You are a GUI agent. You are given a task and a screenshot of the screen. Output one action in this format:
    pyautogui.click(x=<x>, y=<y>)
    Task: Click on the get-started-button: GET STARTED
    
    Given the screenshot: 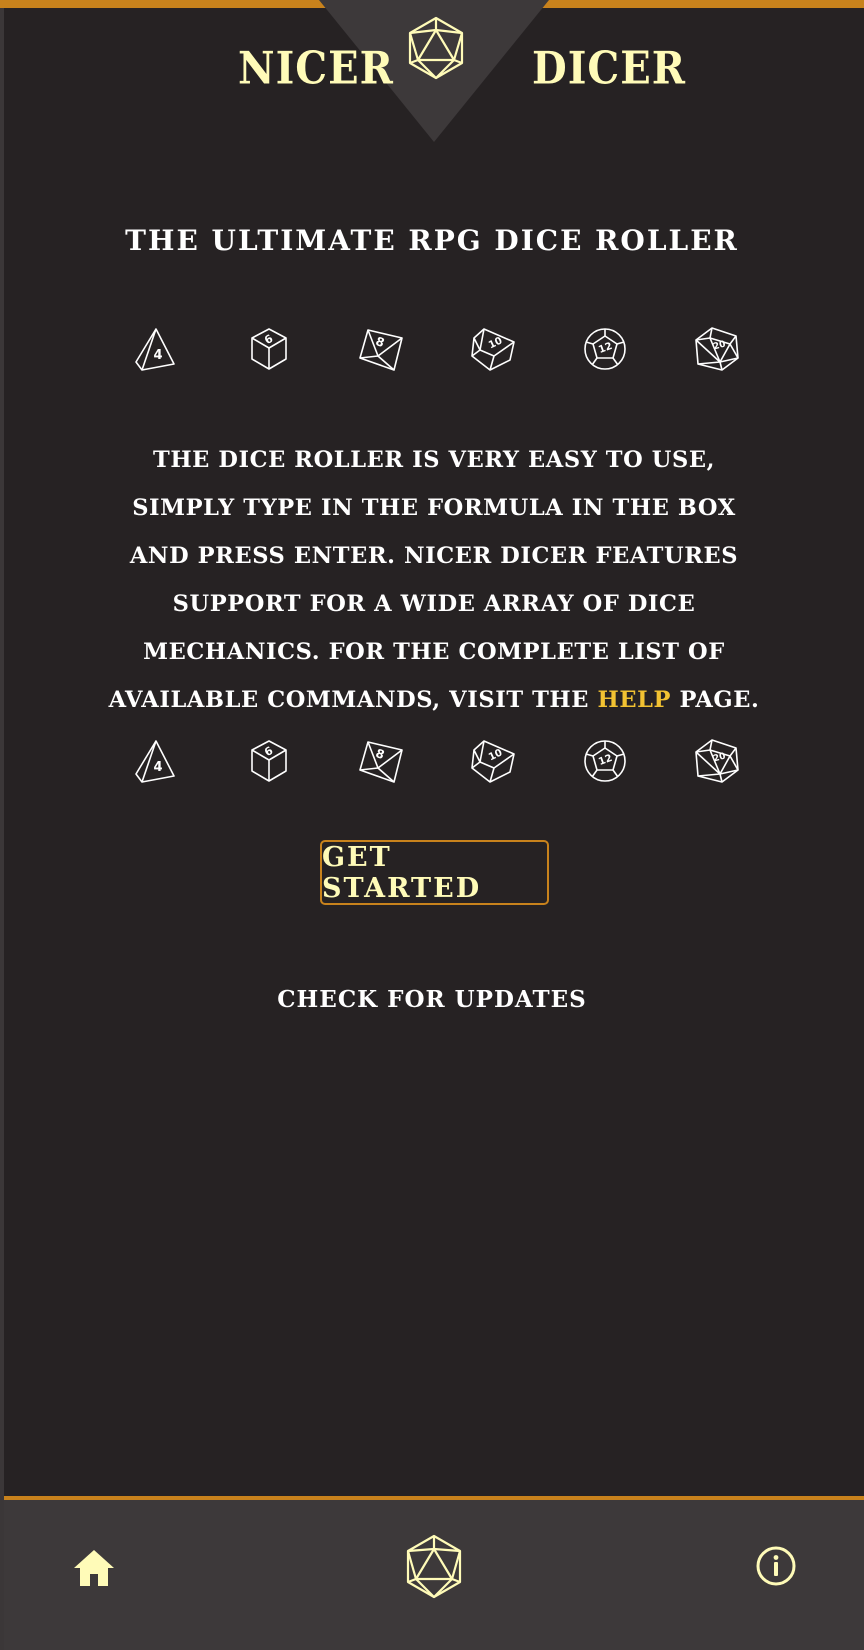 What is the action you would take?
    pyautogui.click(x=434, y=872)
    